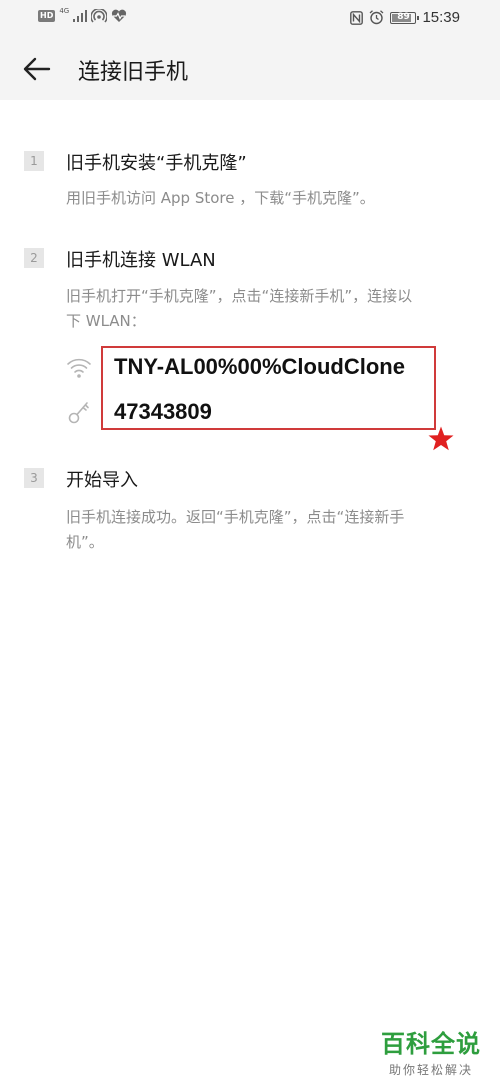 This screenshot has width=500, height=1084. I want to click on step-3-title: 开始导入, so click(102, 480).